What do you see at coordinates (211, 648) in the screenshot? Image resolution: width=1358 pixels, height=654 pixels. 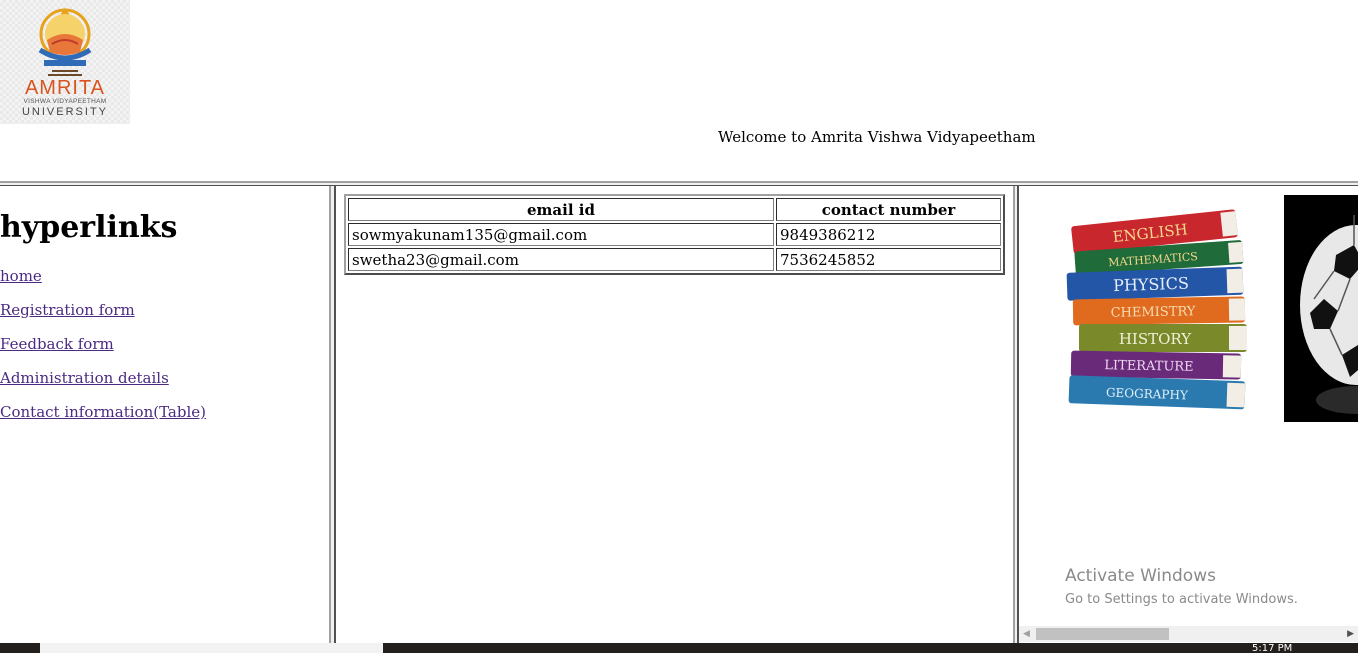 I see `taskbar-search-box` at bounding box center [211, 648].